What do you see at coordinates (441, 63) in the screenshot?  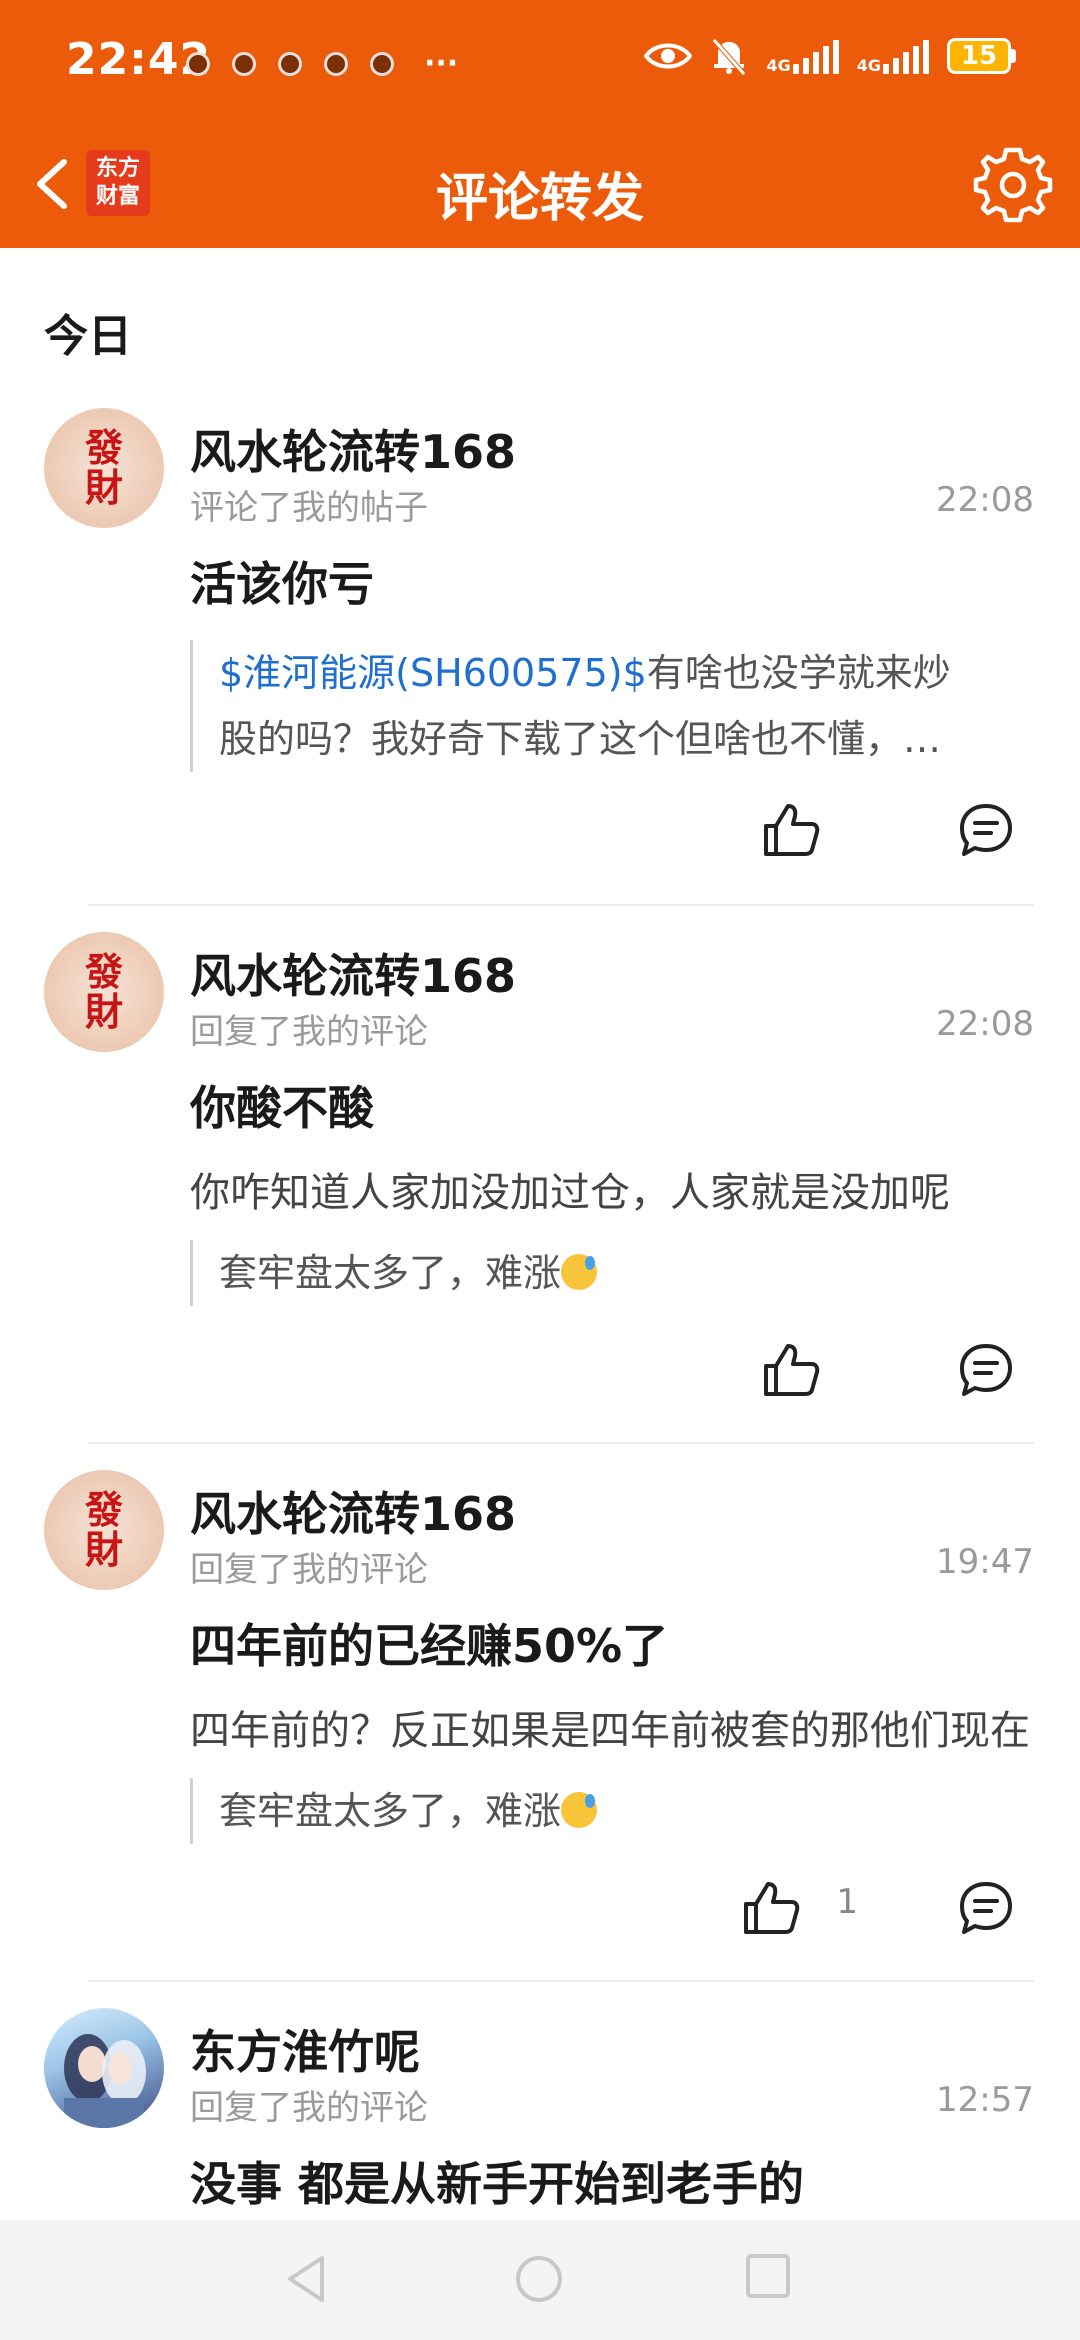 I see `more-notifications-icon: ···` at bounding box center [441, 63].